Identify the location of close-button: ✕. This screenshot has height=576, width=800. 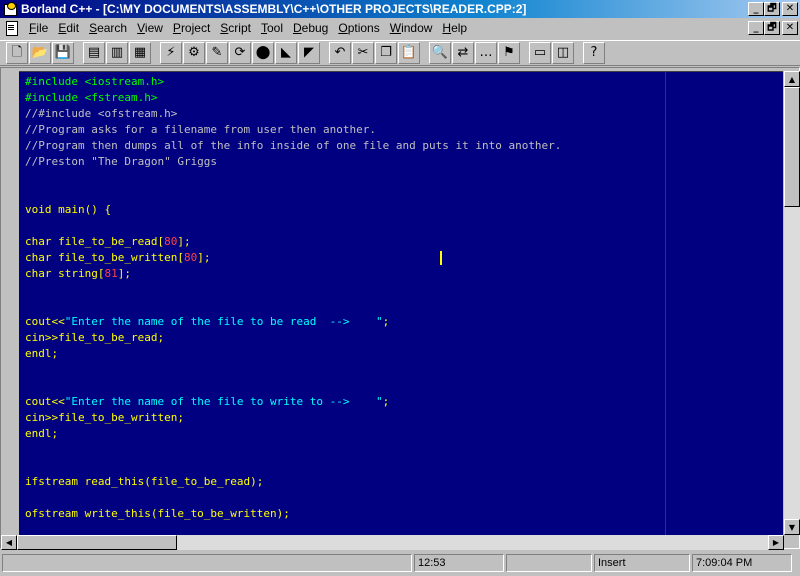
(790, 9).